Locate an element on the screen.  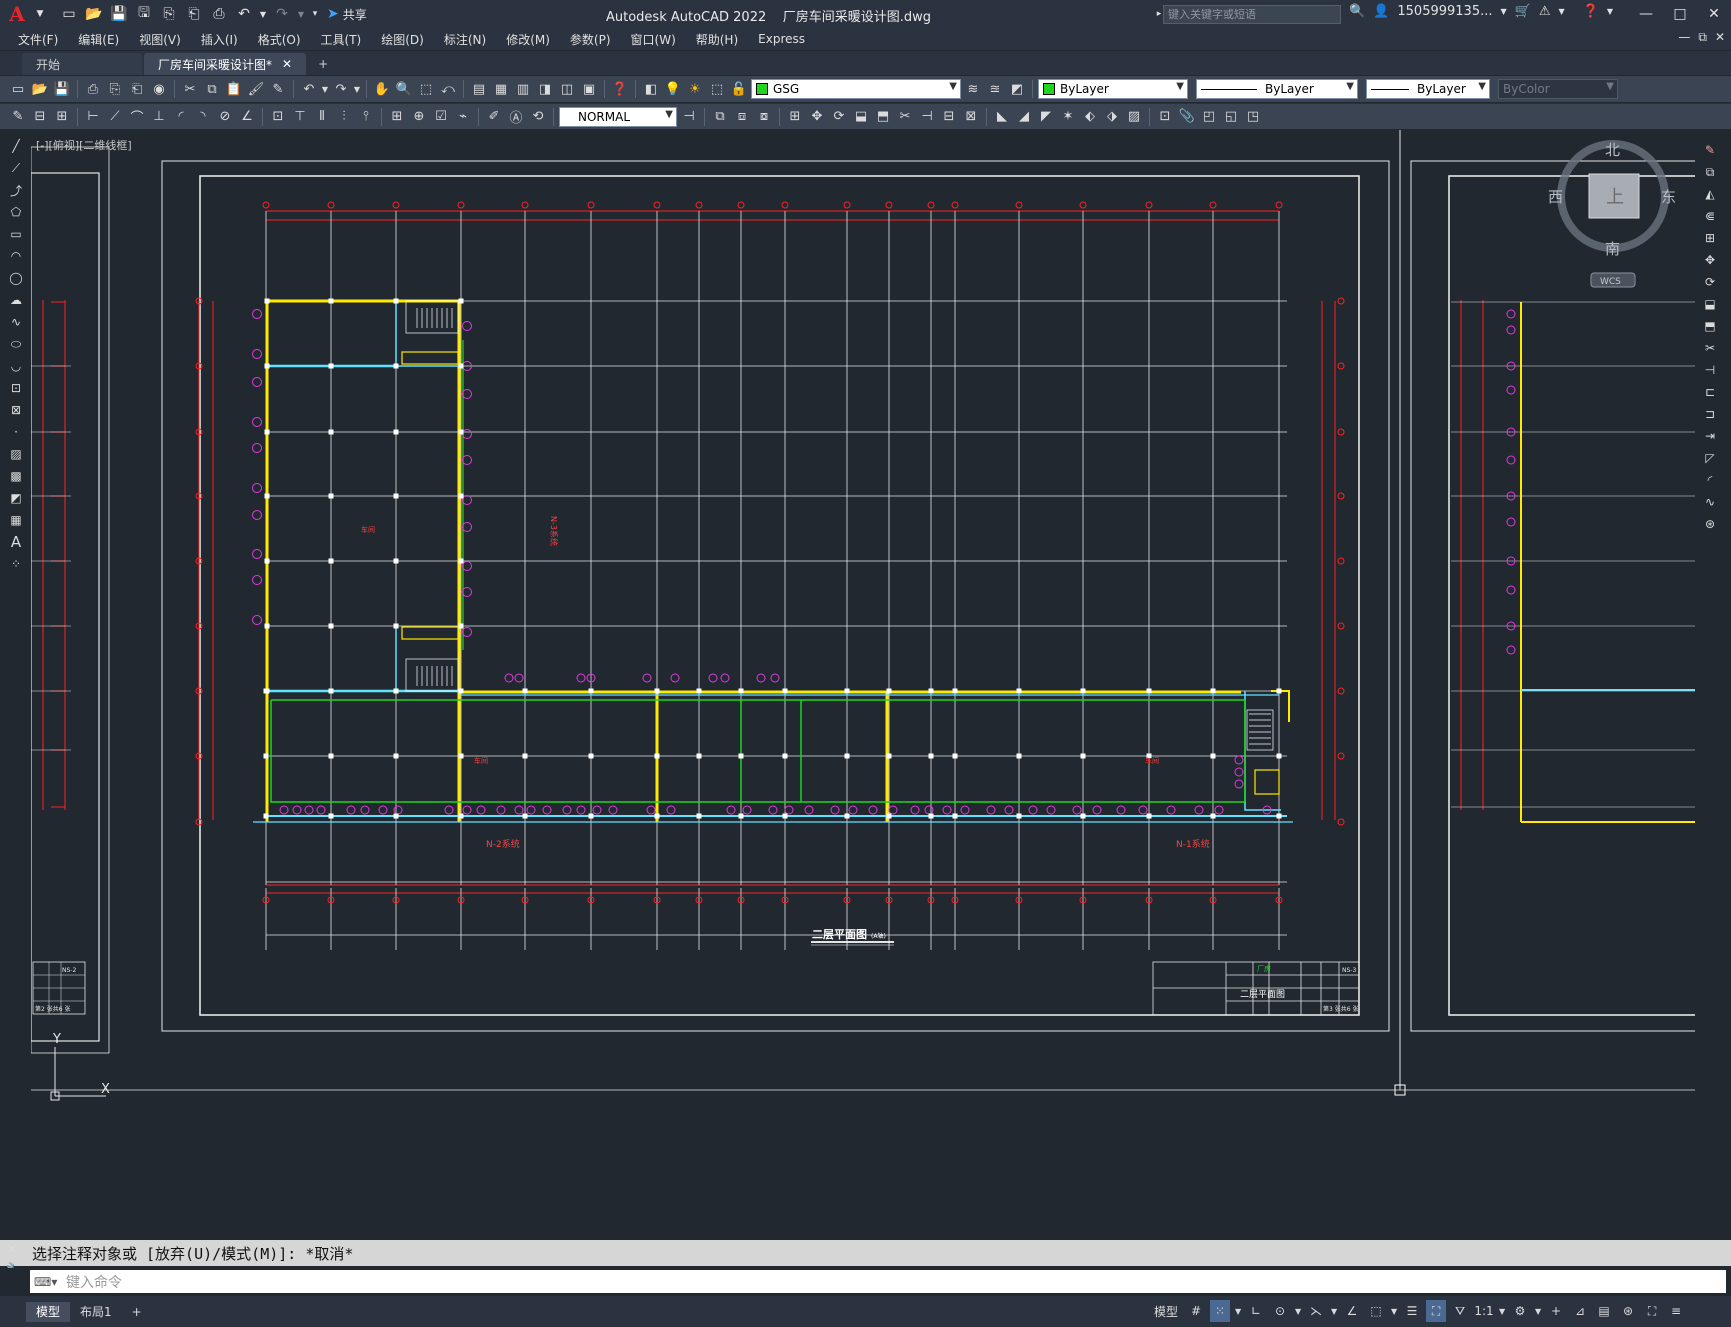
mirror-icon: ⧈ is located at coordinates (742, 117).